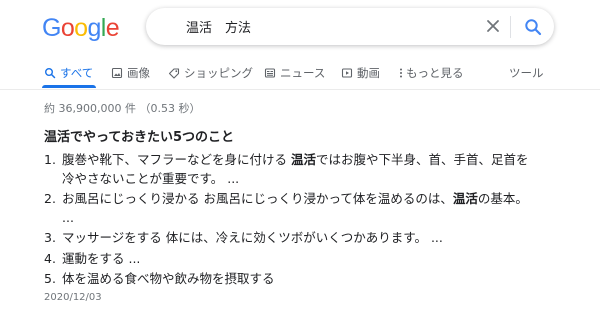 The image size is (600, 311). What do you see at coordinates (257, 198) in the screenshot?
I see `item-text: お風呂にじっくり浸かる お風呂にじっくり浸かって体を温めるのは、` at bounding box center [257, 198].